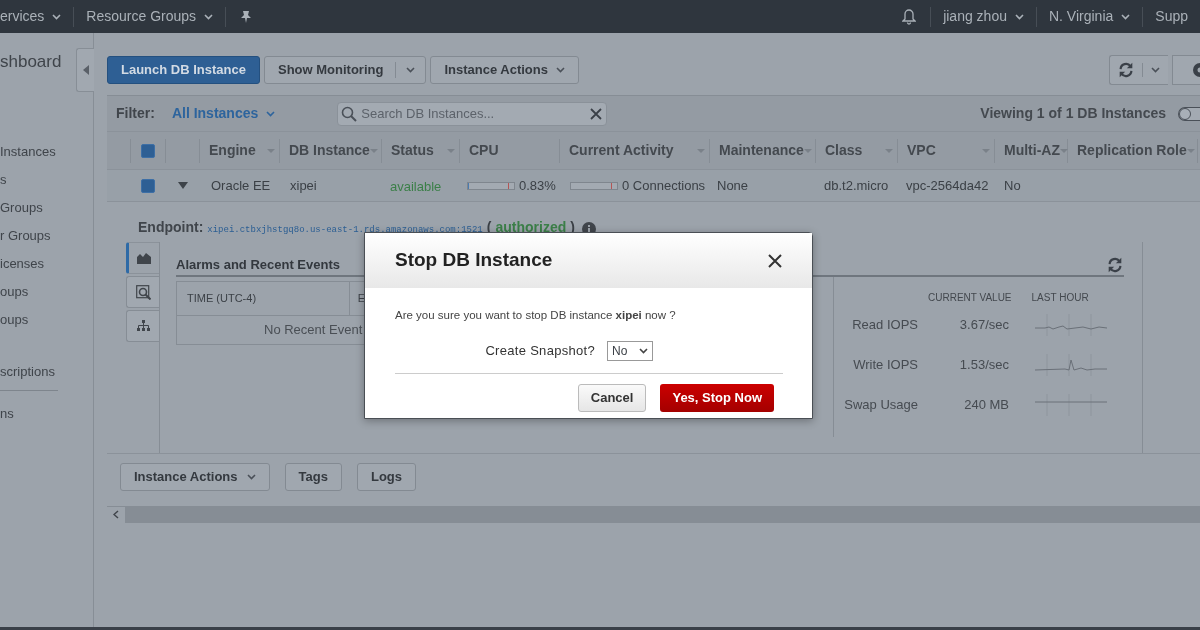  What do you see at coordinates (653, 185) in the screenshot?
I see `table-row: Oracle EE xipei available 0.83% 0 Connections None db.t2.micro vpc-2564da42 No` at bounding box center [653, 185].